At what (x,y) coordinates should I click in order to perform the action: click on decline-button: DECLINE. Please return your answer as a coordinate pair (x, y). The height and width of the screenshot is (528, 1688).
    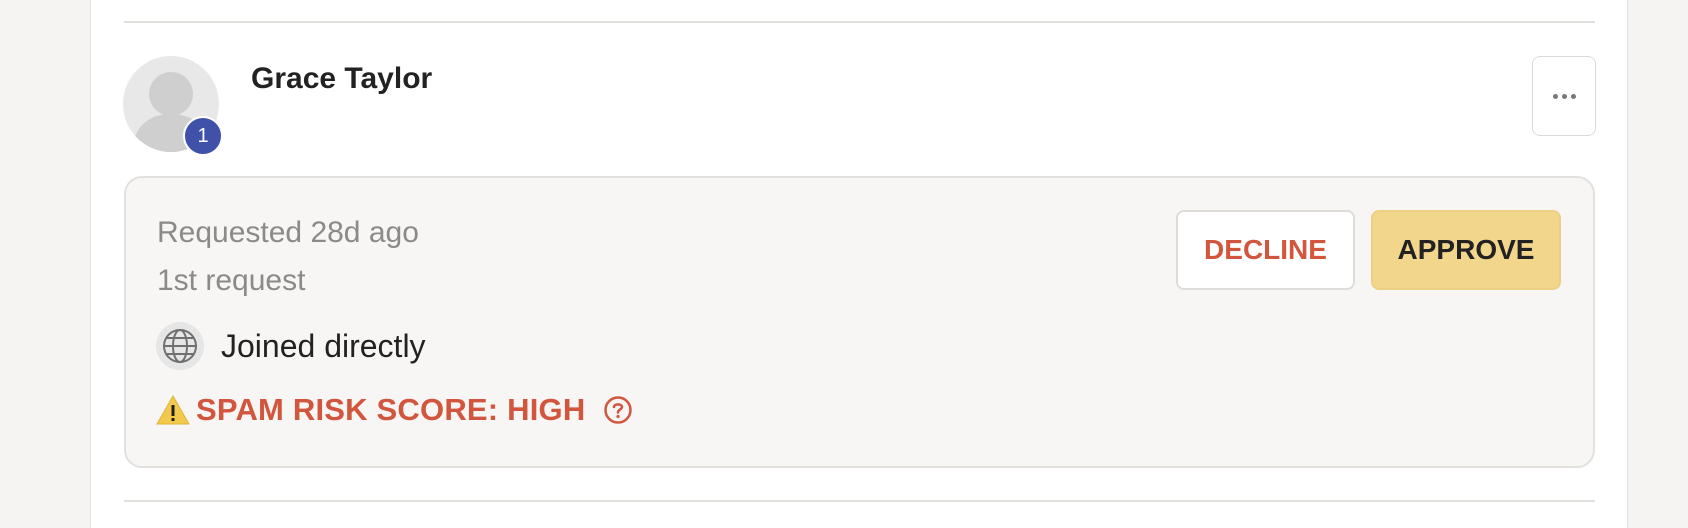
    Looking at the image, I should click on (1265, 250).